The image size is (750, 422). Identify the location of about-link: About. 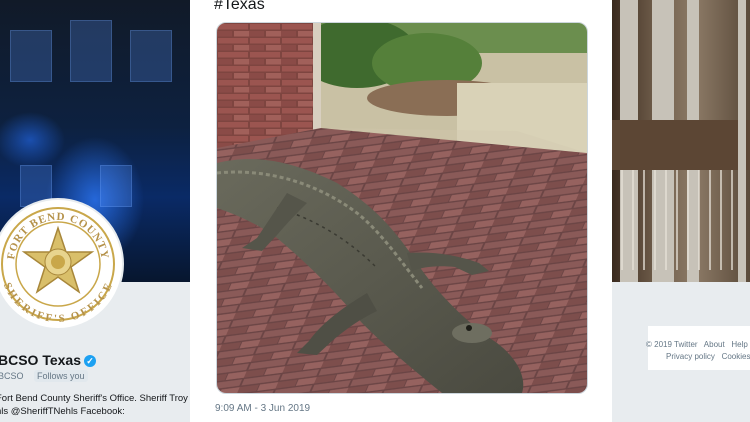
(714, 344).